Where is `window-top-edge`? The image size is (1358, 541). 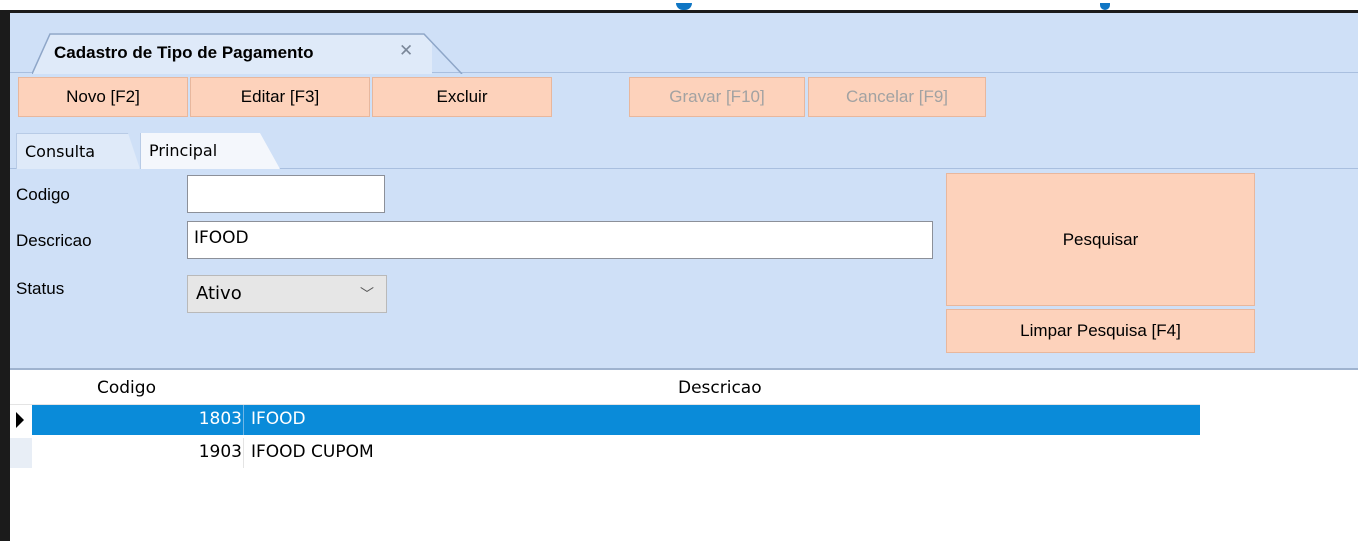 window-top-edge is located at coordinates (679, 5).